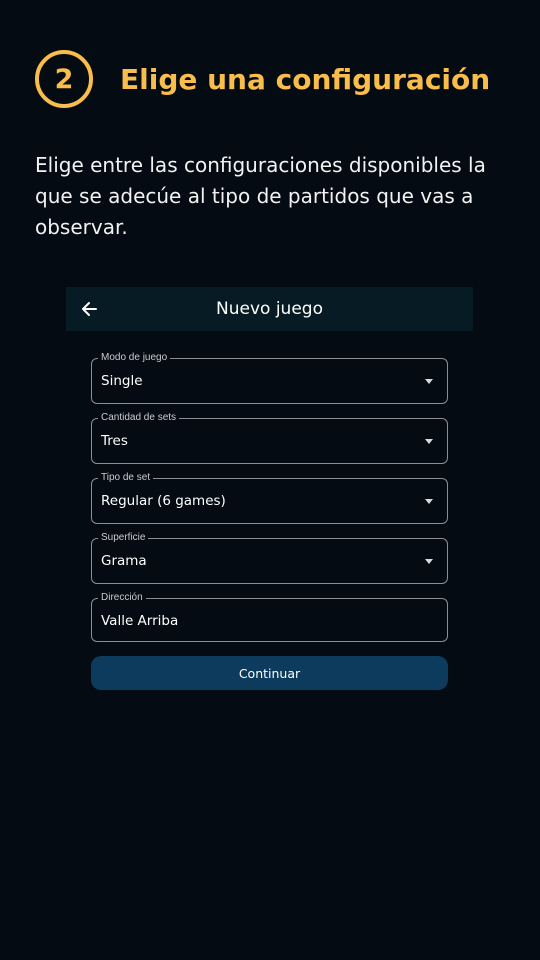 The height and width of the screenshot is (960, 540). I want to click on field-value: Valle Arriba, so click(140, 621).